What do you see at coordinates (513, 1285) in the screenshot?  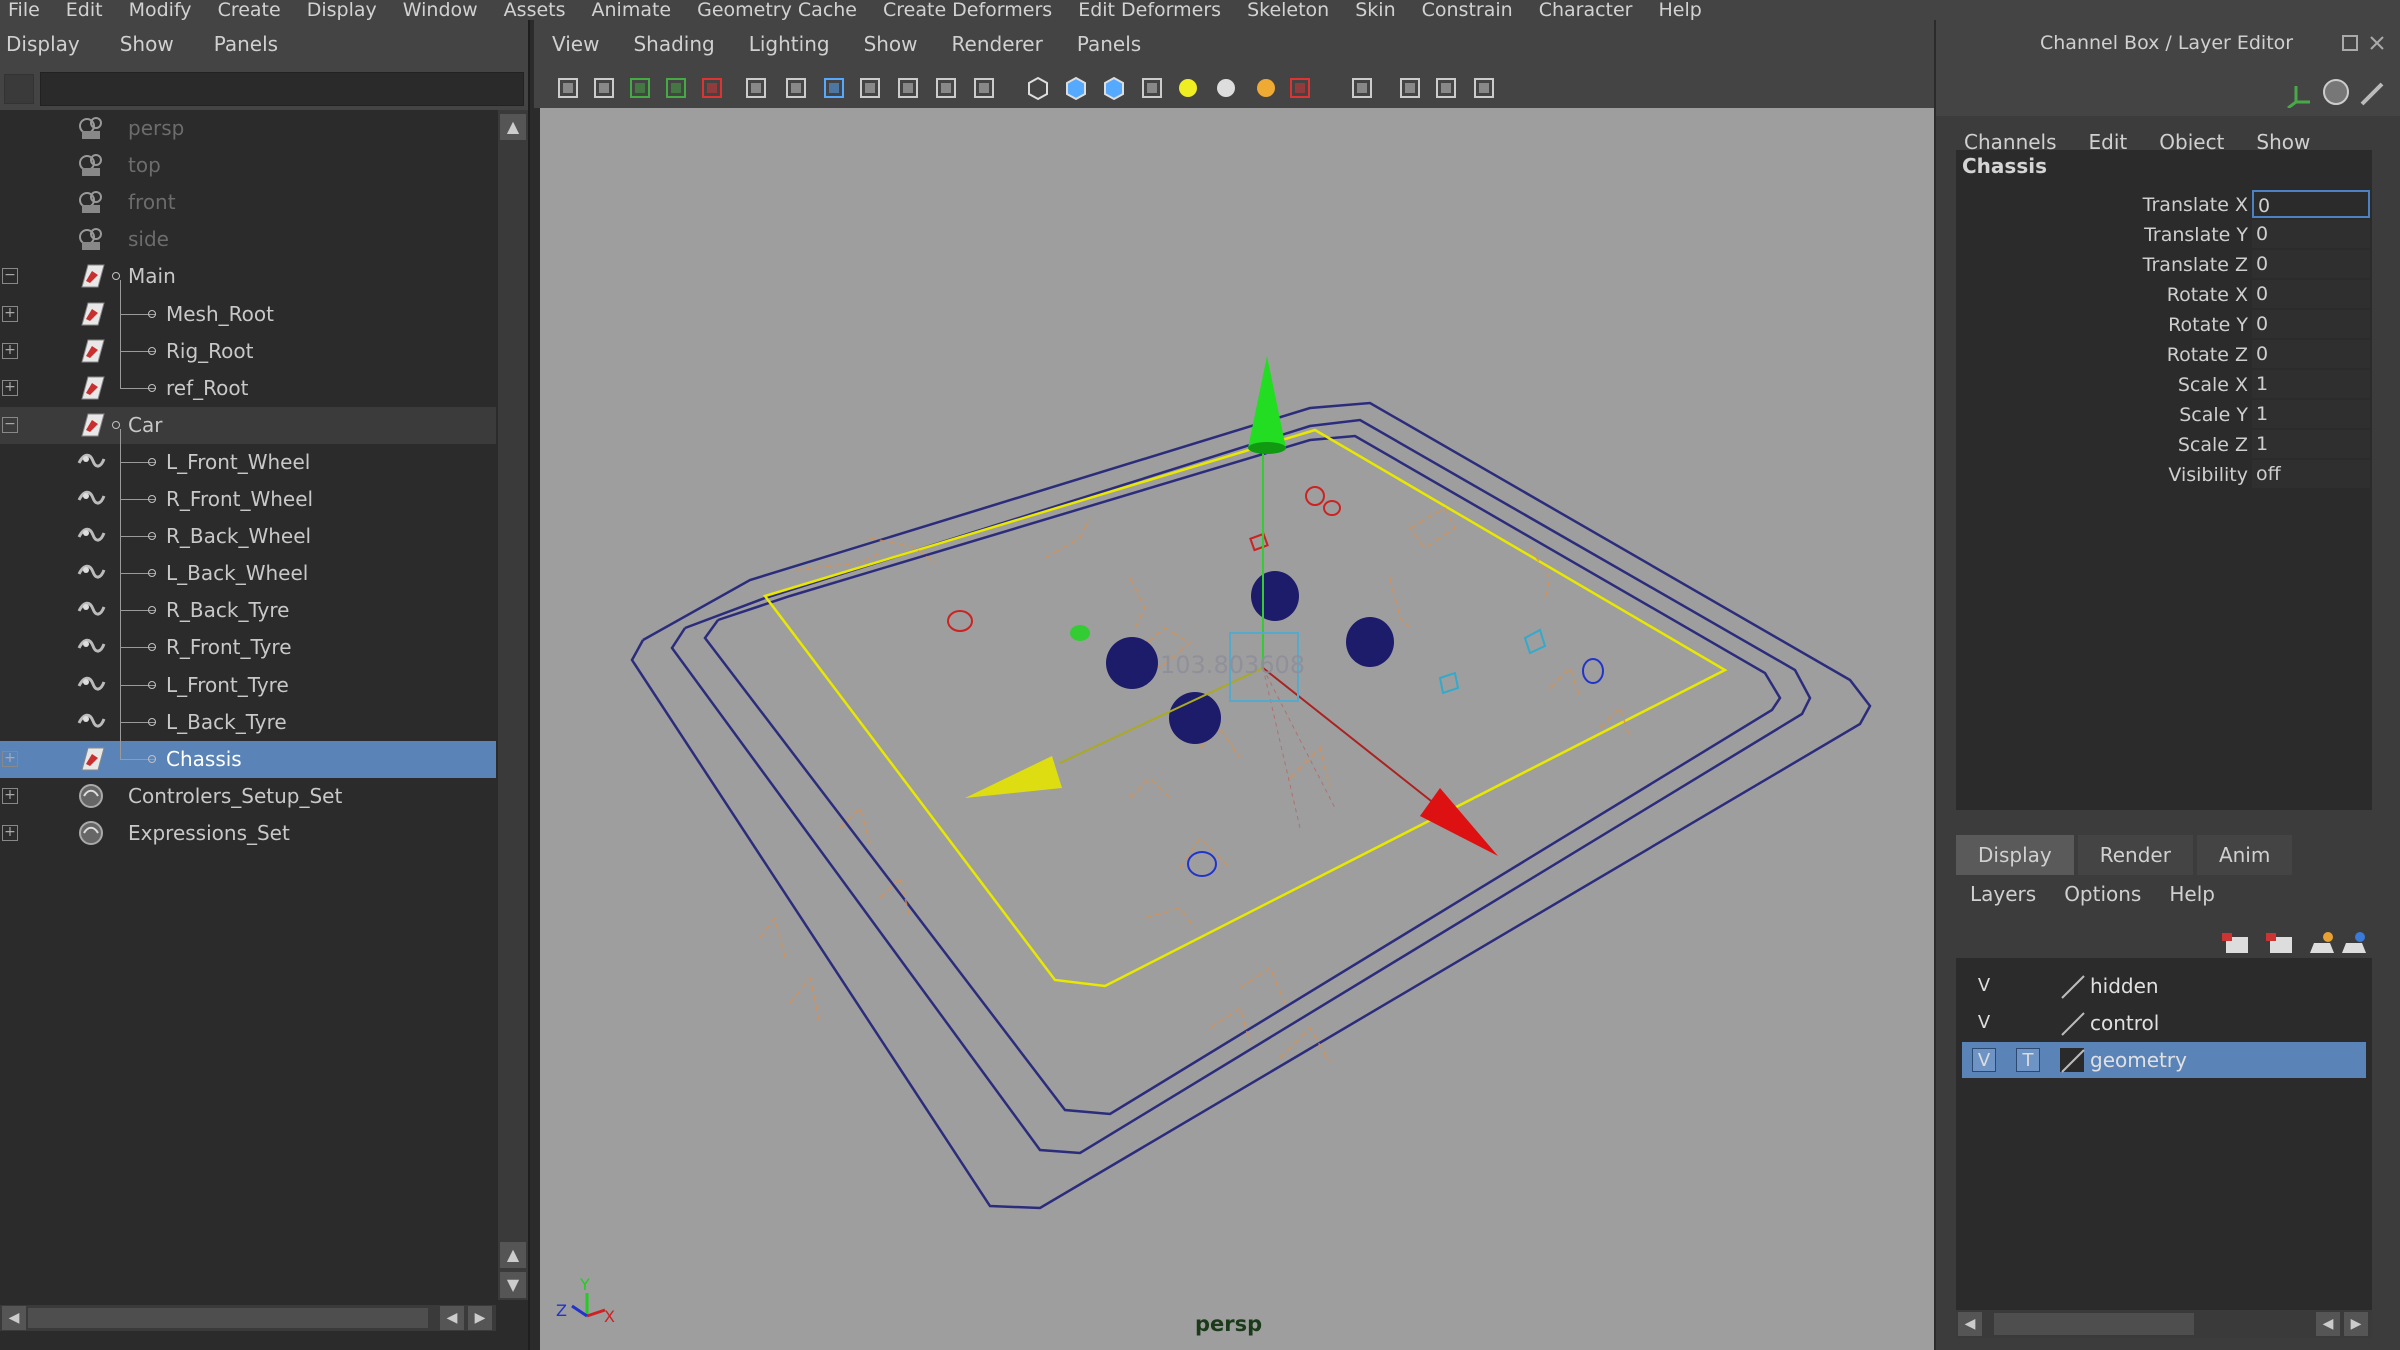 I see `scroll-down-arrow-icon: ▼` at bounding box center [513, 1285].